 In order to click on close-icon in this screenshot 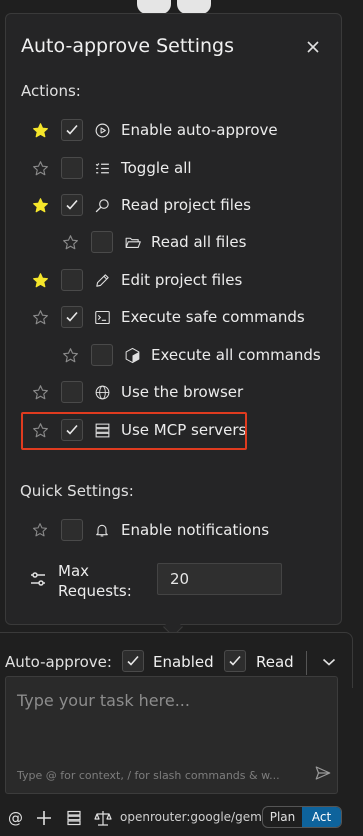, I will do `click(313, 47)`.